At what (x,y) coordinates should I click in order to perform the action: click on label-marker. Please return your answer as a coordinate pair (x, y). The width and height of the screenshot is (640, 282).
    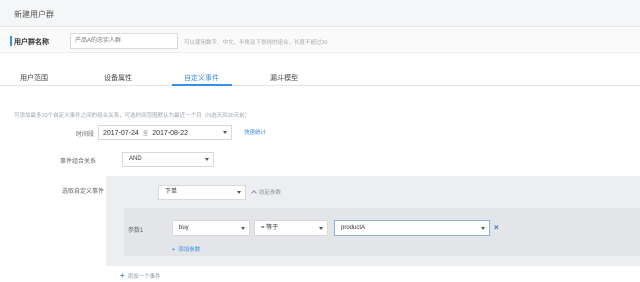
    Looking at the image, I should click on (11, 41).